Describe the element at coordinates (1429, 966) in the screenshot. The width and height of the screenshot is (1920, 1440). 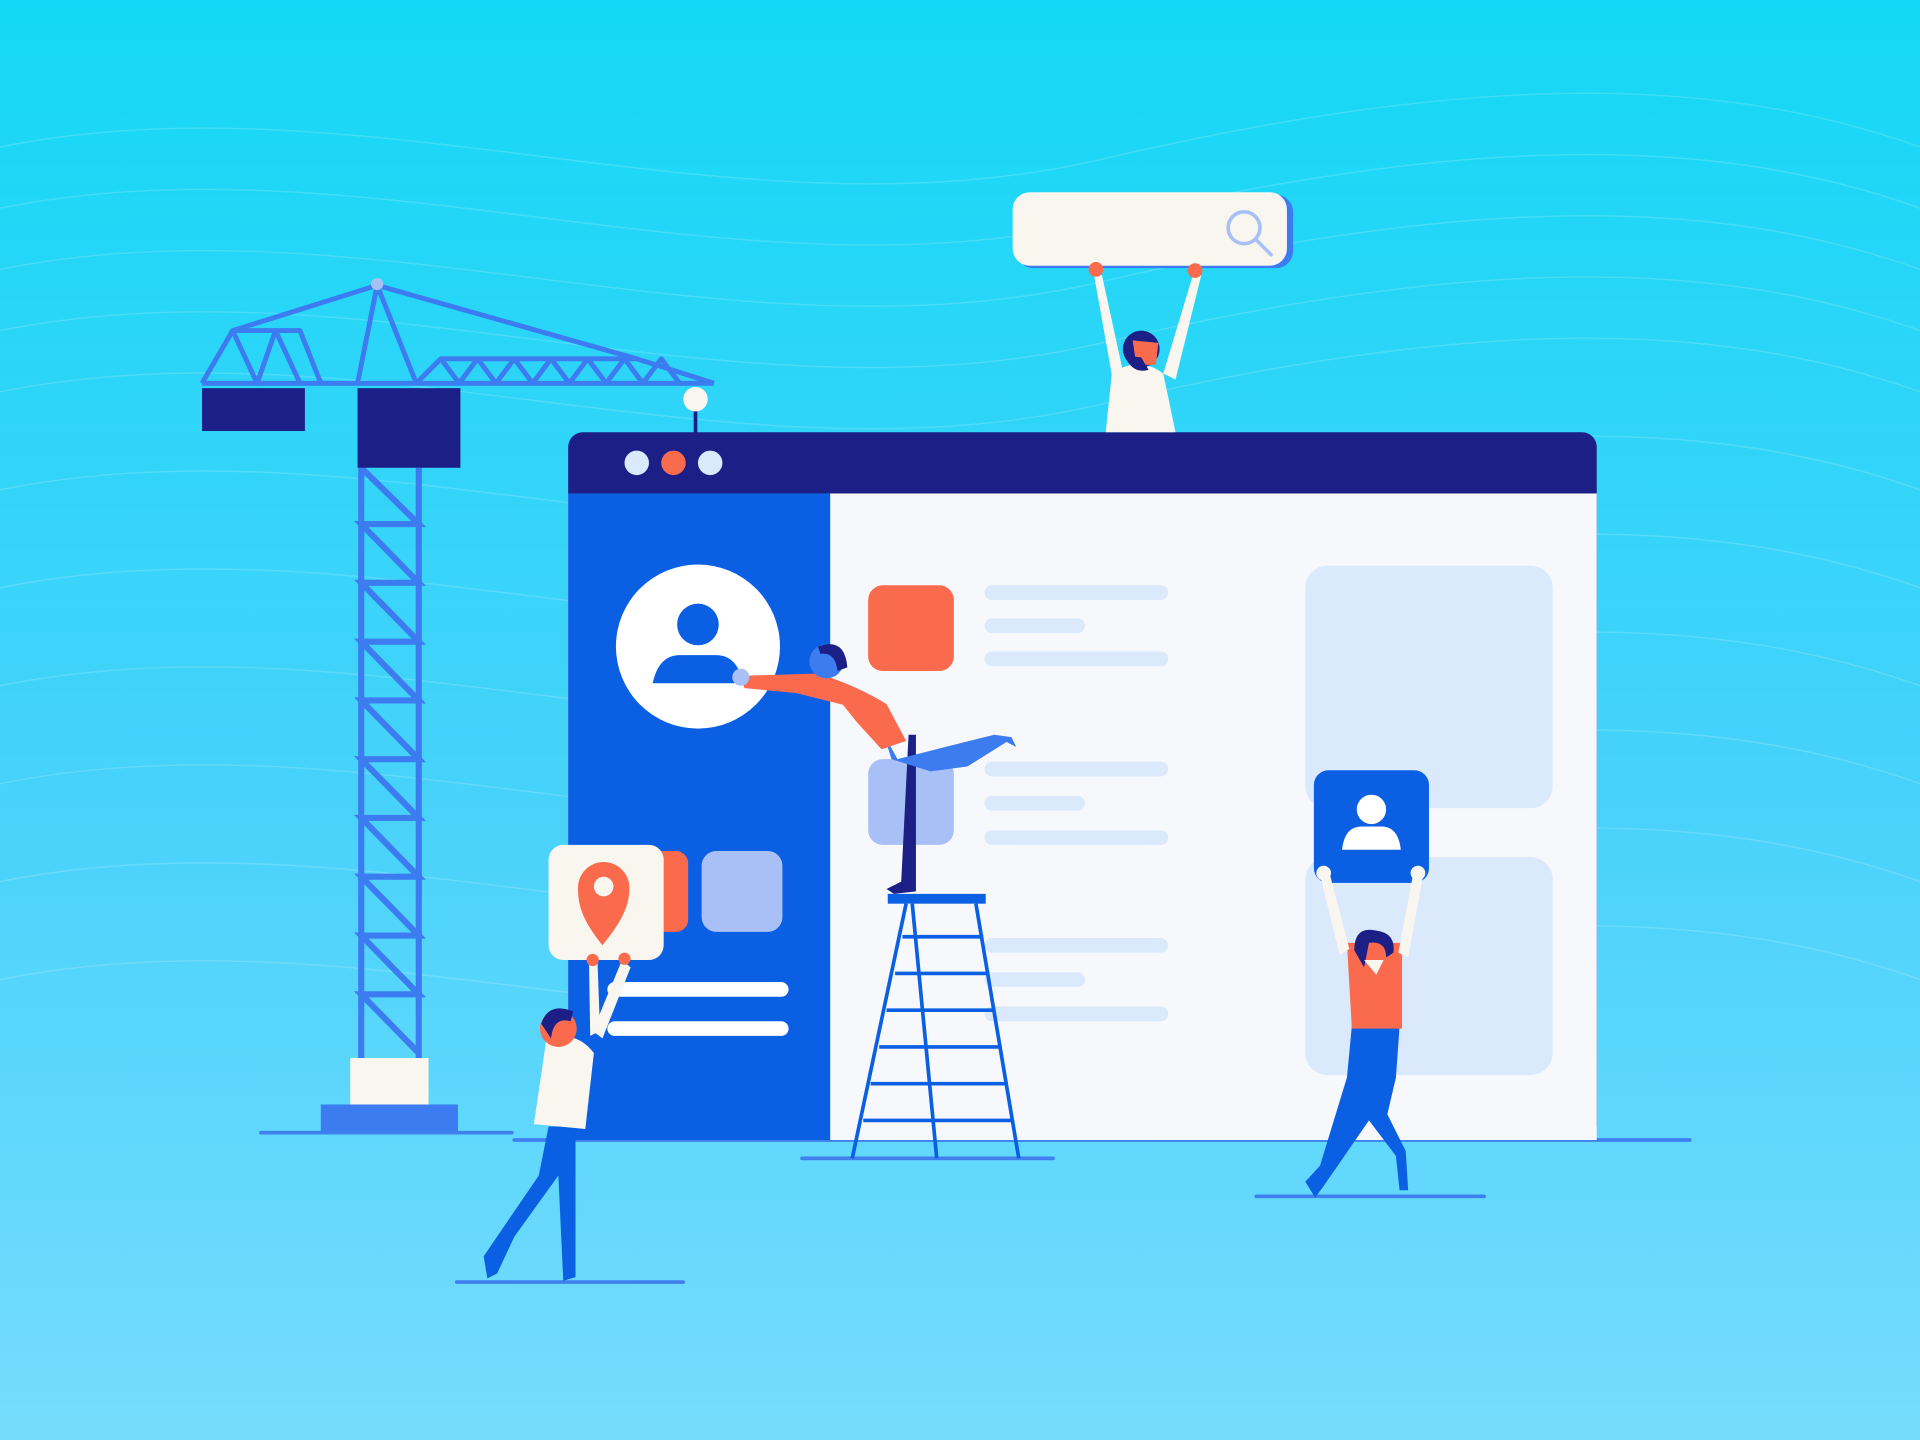
I see `side-card` at that location.